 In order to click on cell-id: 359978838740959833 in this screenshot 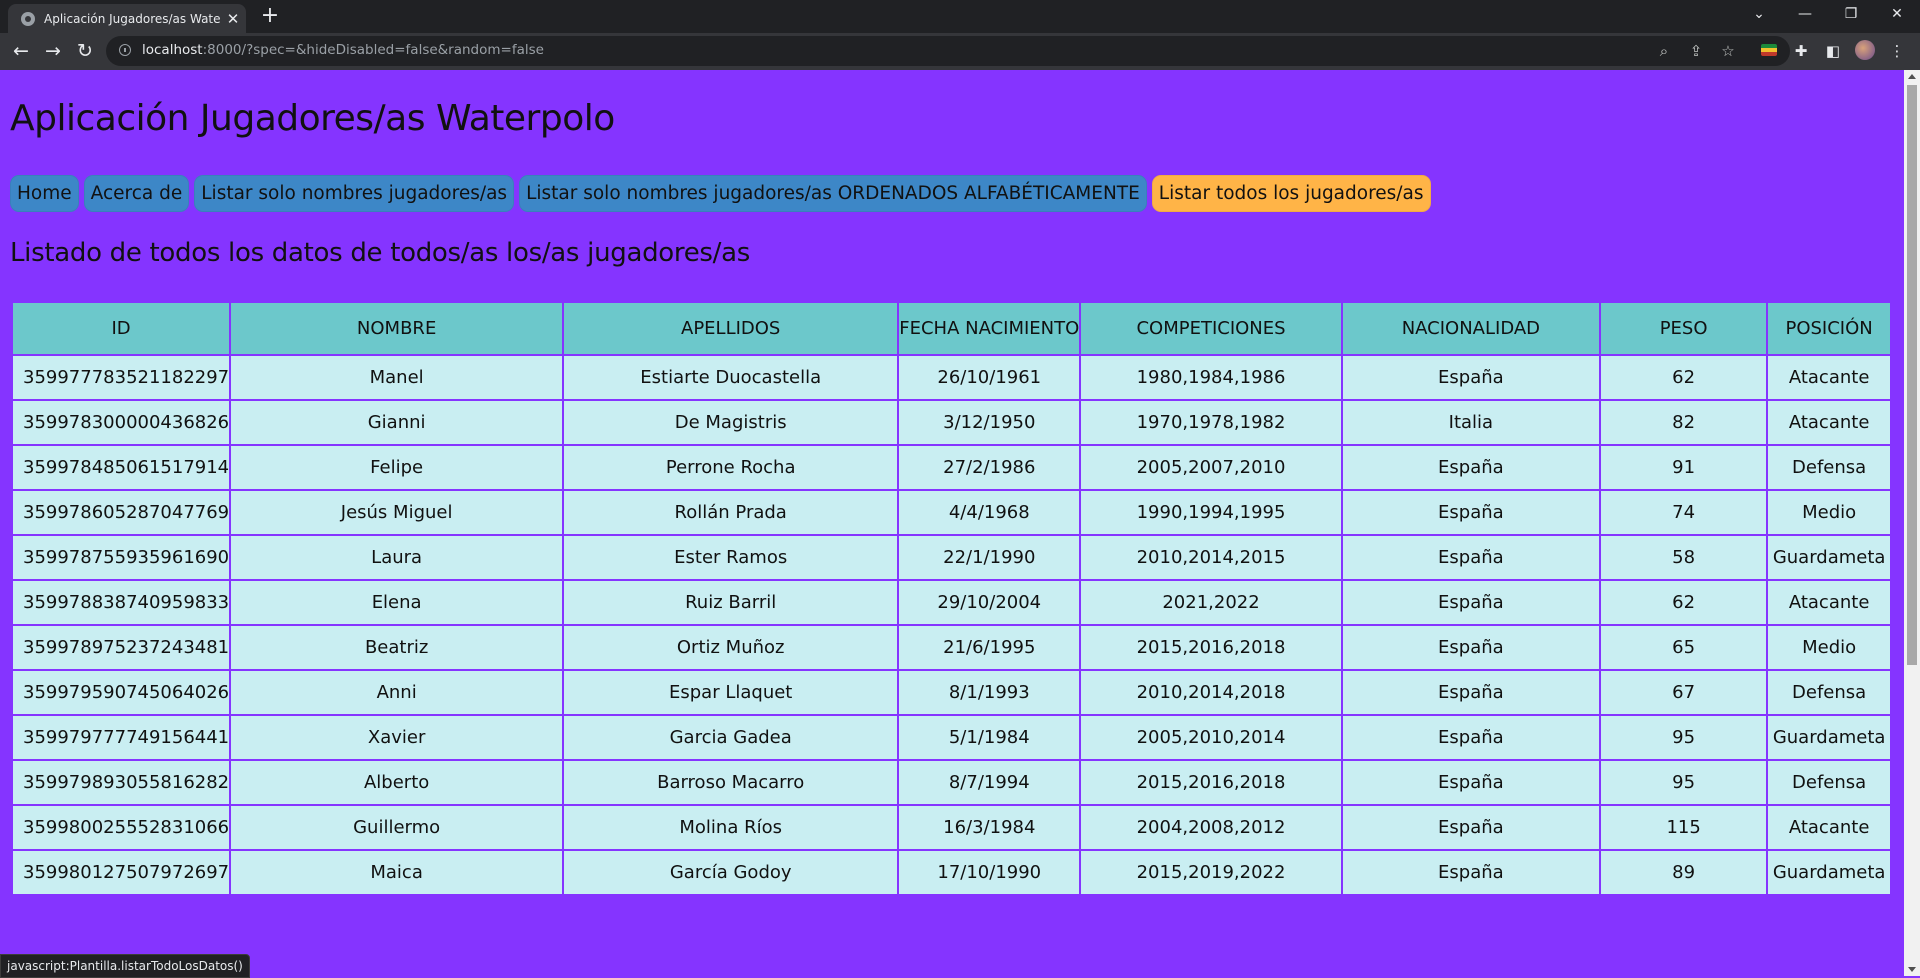, I will do `click(121, 602)`.